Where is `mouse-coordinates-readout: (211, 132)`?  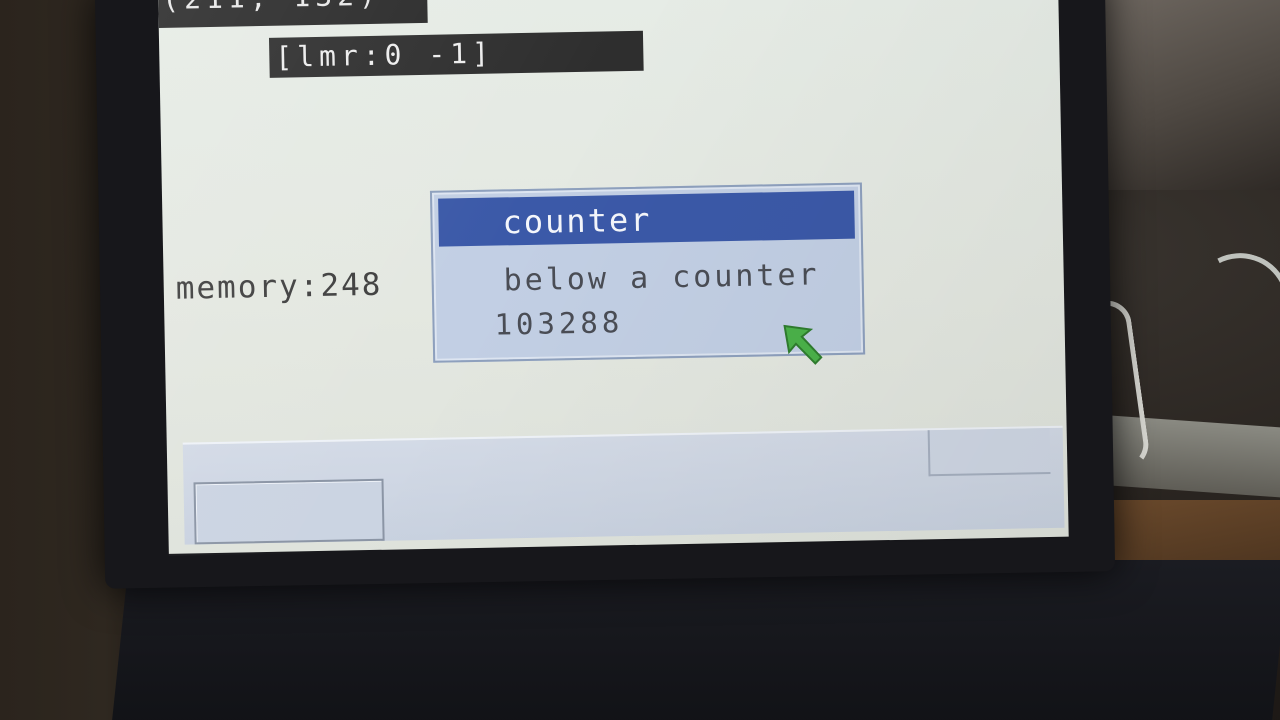 mouse-coordinates-readout: (211, 132) is located at coordinates (293, 14).